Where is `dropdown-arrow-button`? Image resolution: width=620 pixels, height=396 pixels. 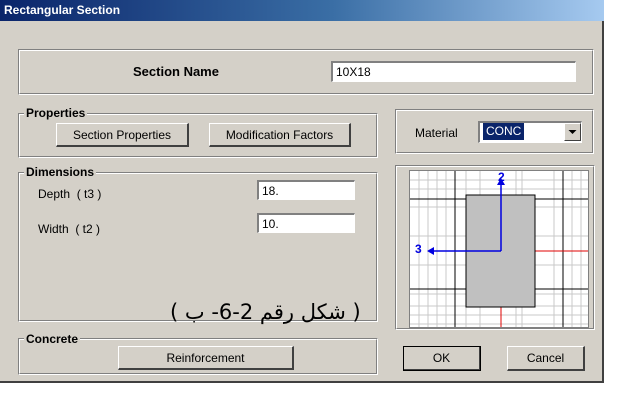
dropdown-arrow-button is located at coordinates (572, 132).